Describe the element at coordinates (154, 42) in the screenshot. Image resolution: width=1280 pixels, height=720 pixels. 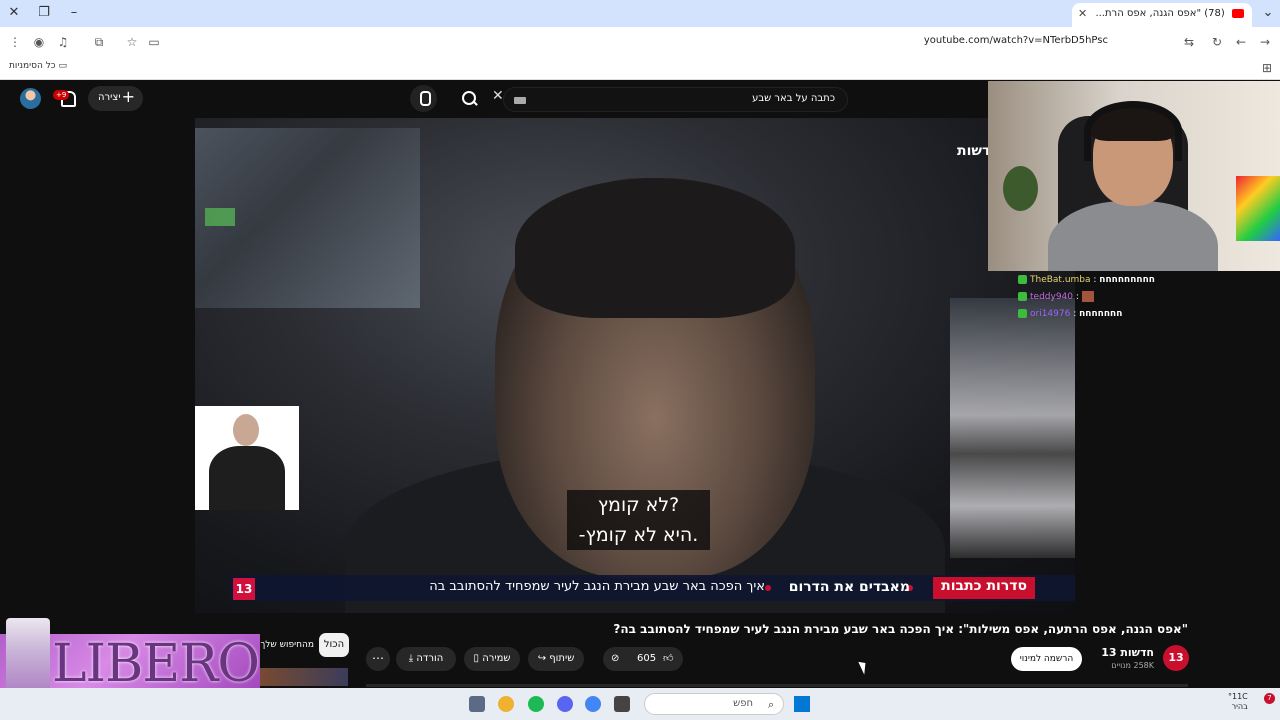
I see `cast-icon: ▭` at that location.